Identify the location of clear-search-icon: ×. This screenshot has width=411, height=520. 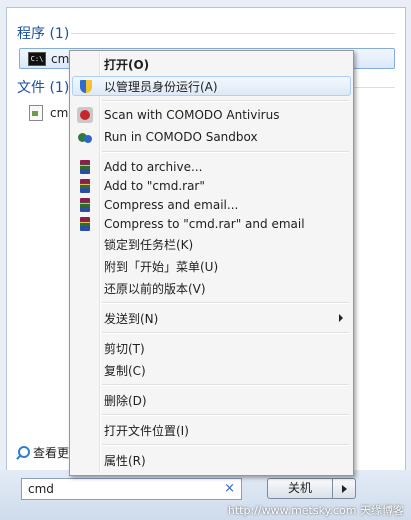
(229, 488).